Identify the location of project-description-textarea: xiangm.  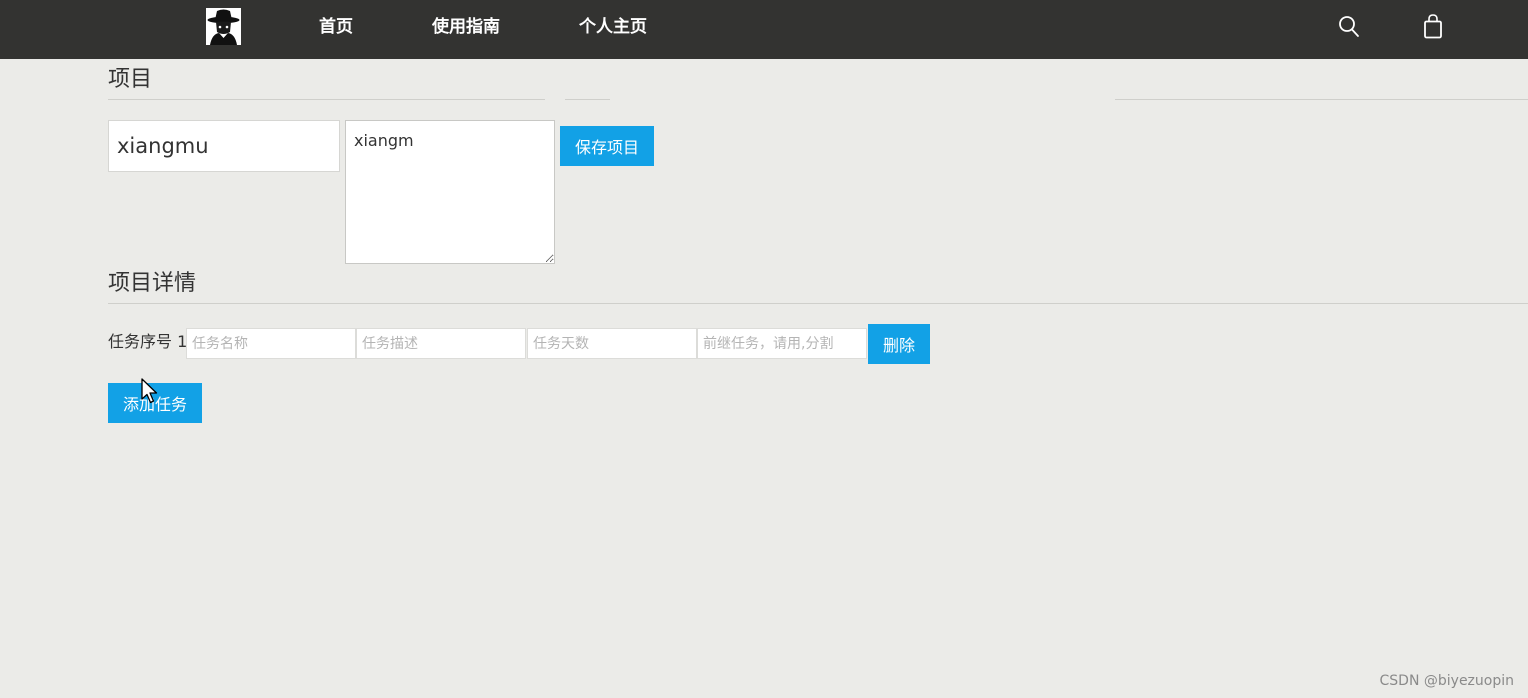
(450, 192).